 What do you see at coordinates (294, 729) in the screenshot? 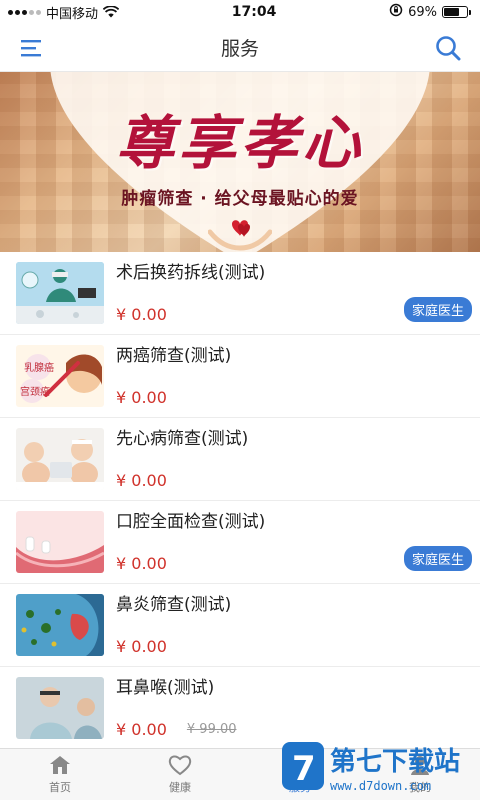
I see `price-row: ¥ 0.00 ¥ 99.00` at bounding box center [294, 729].